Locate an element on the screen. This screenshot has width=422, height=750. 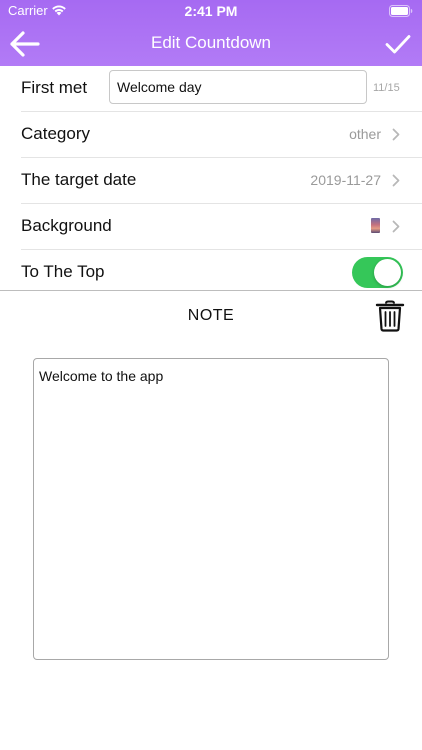
to-top-label: To The Top is located at coordinates (63, 271).